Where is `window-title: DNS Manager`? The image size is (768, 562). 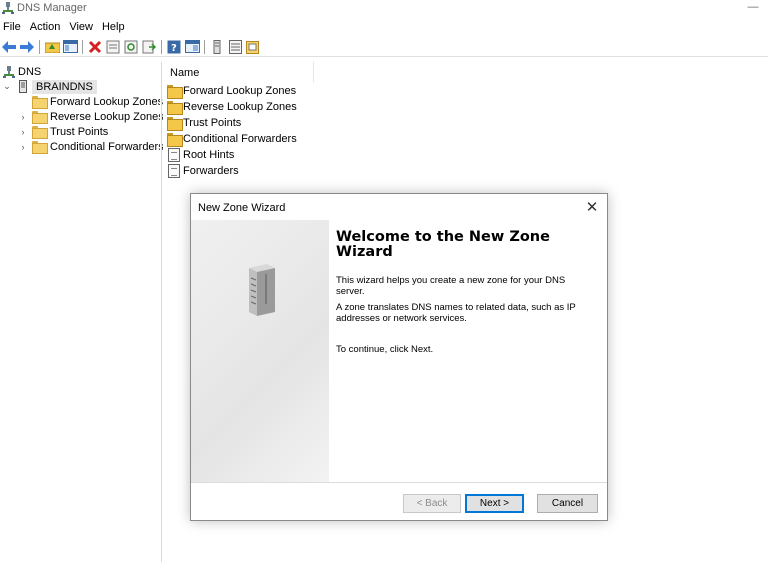
window-title: DNS Manager is located at coordinates (52, 8).